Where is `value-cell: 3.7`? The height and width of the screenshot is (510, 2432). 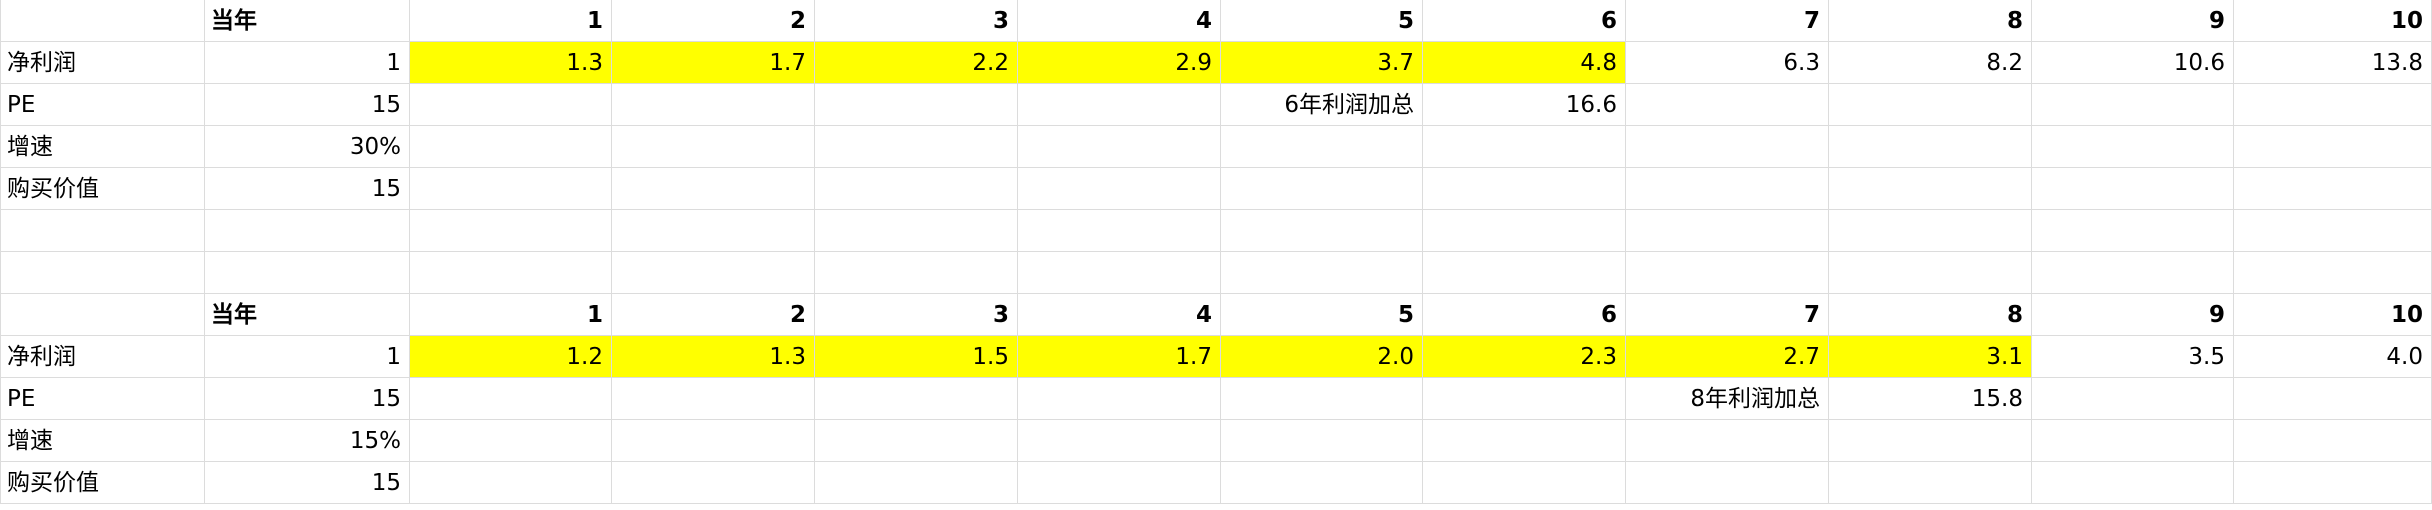
value-cell: 3.7 is located at coordinates (1322, 63).